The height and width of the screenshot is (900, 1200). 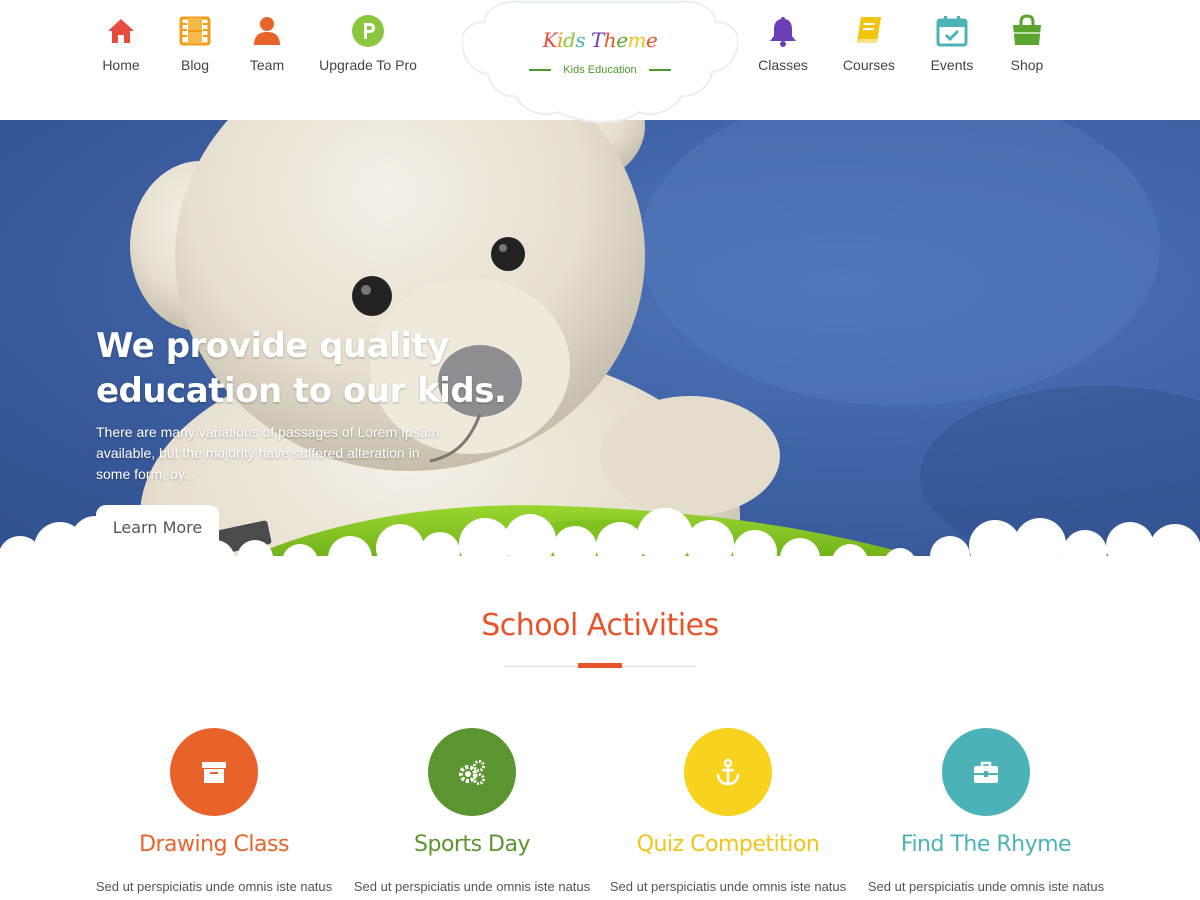 I want to click on activity-title: Find The Rhyme, so click(x=986, y=844).